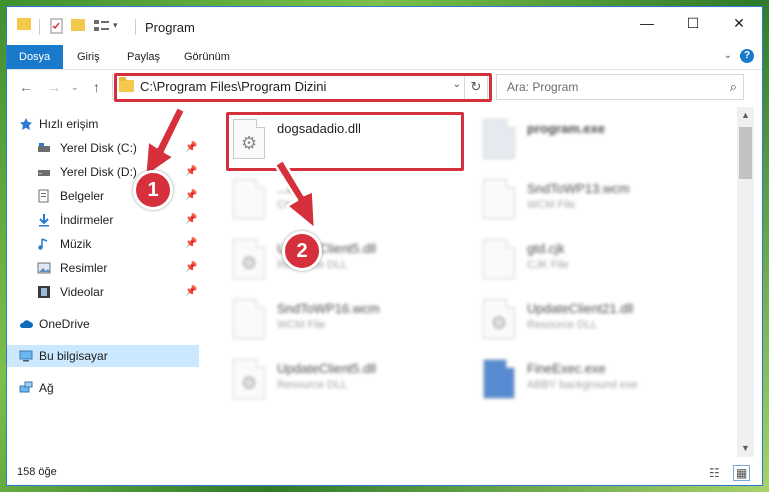 The image size is (769, 492). I want to click on annotation-arrows, so click(230, 168).